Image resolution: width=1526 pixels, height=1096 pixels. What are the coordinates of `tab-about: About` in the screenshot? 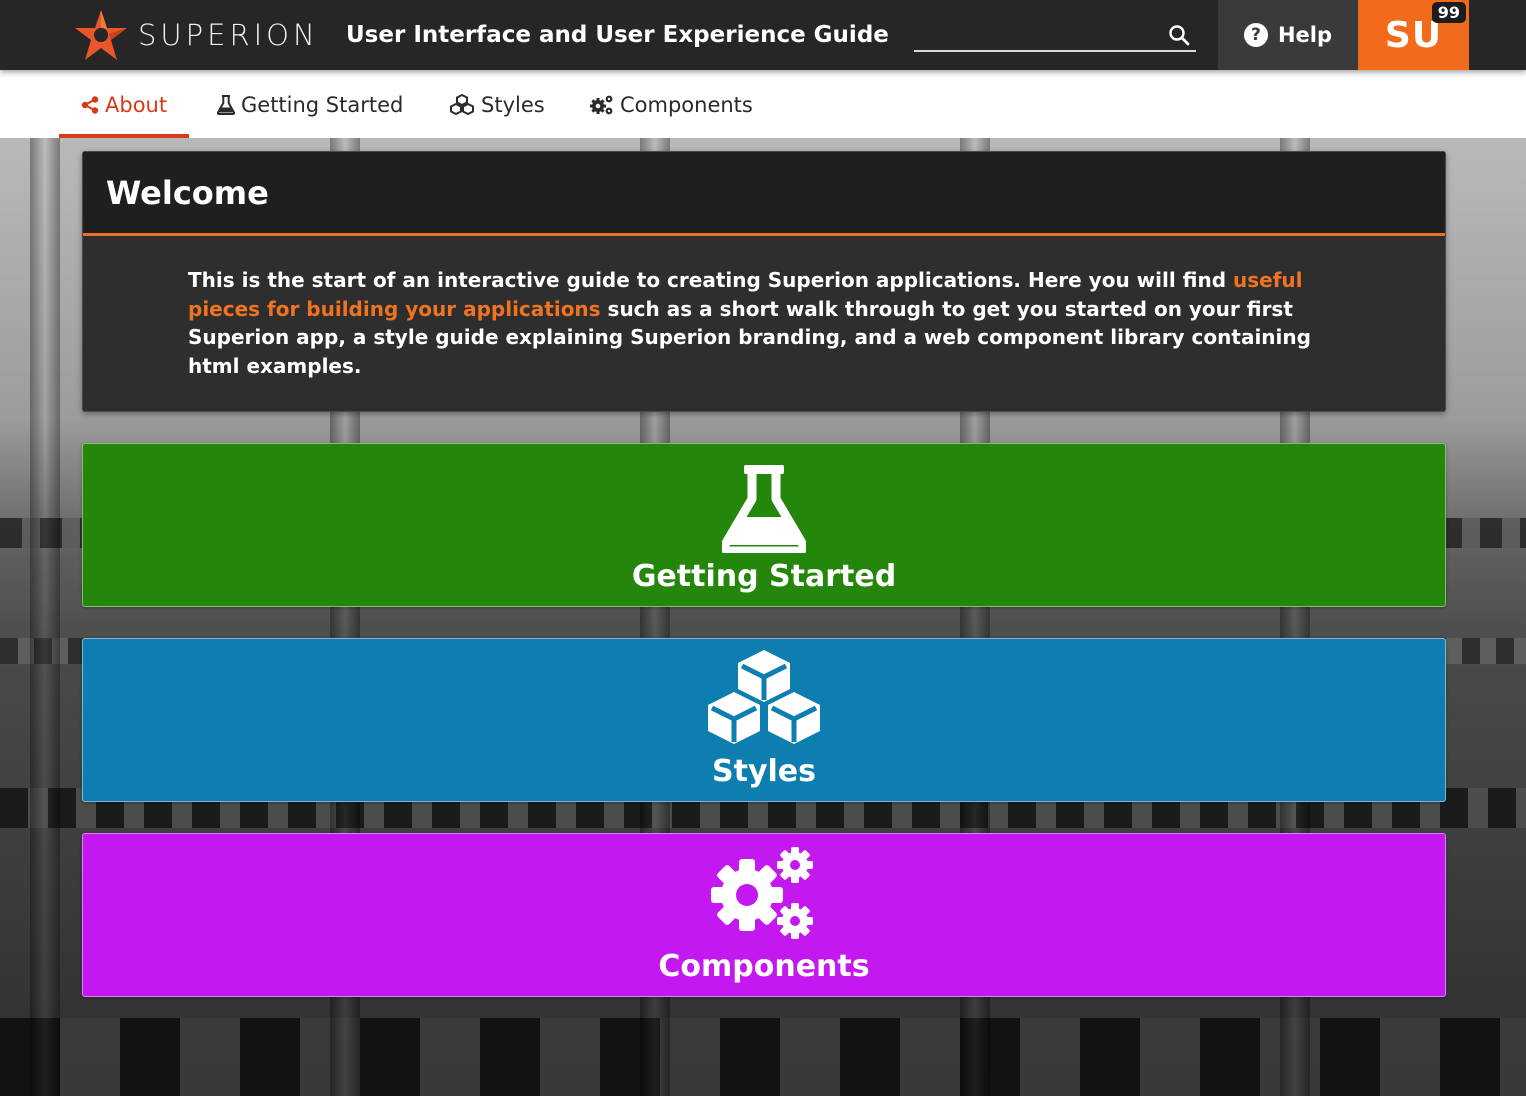 It's located at (124, 104).